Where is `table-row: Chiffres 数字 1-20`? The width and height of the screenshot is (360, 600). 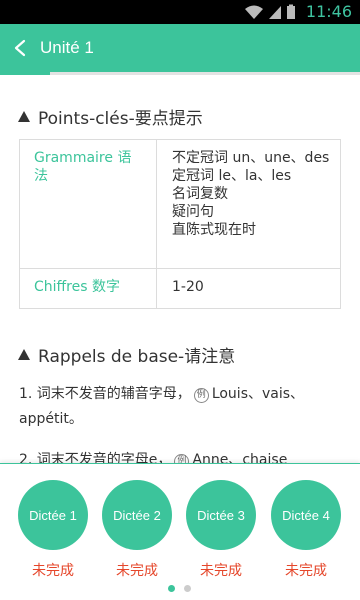
table-row: Chiffres 数字 1-20 is located at coordinates (180, 288).